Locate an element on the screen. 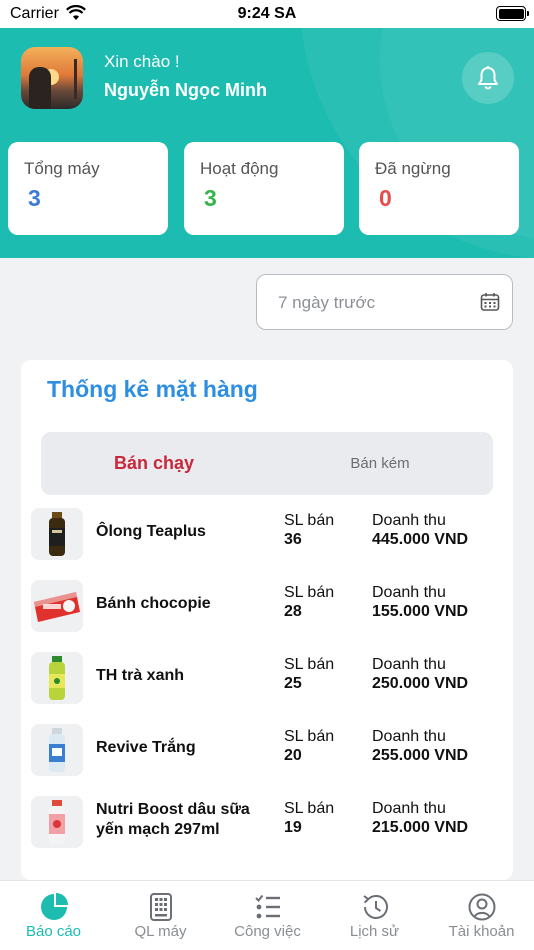 The height and width of the screenshot is (950, 534). product-name: Nutri Boost dâu sữa yến mạch 297ml is located at coordinates (173, 819).